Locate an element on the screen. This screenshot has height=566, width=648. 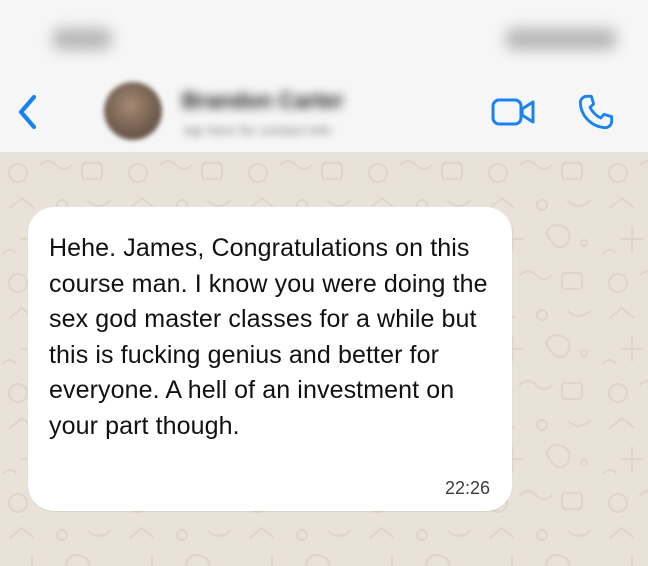
chevron-left-icon is located at coordinates (27, 112).